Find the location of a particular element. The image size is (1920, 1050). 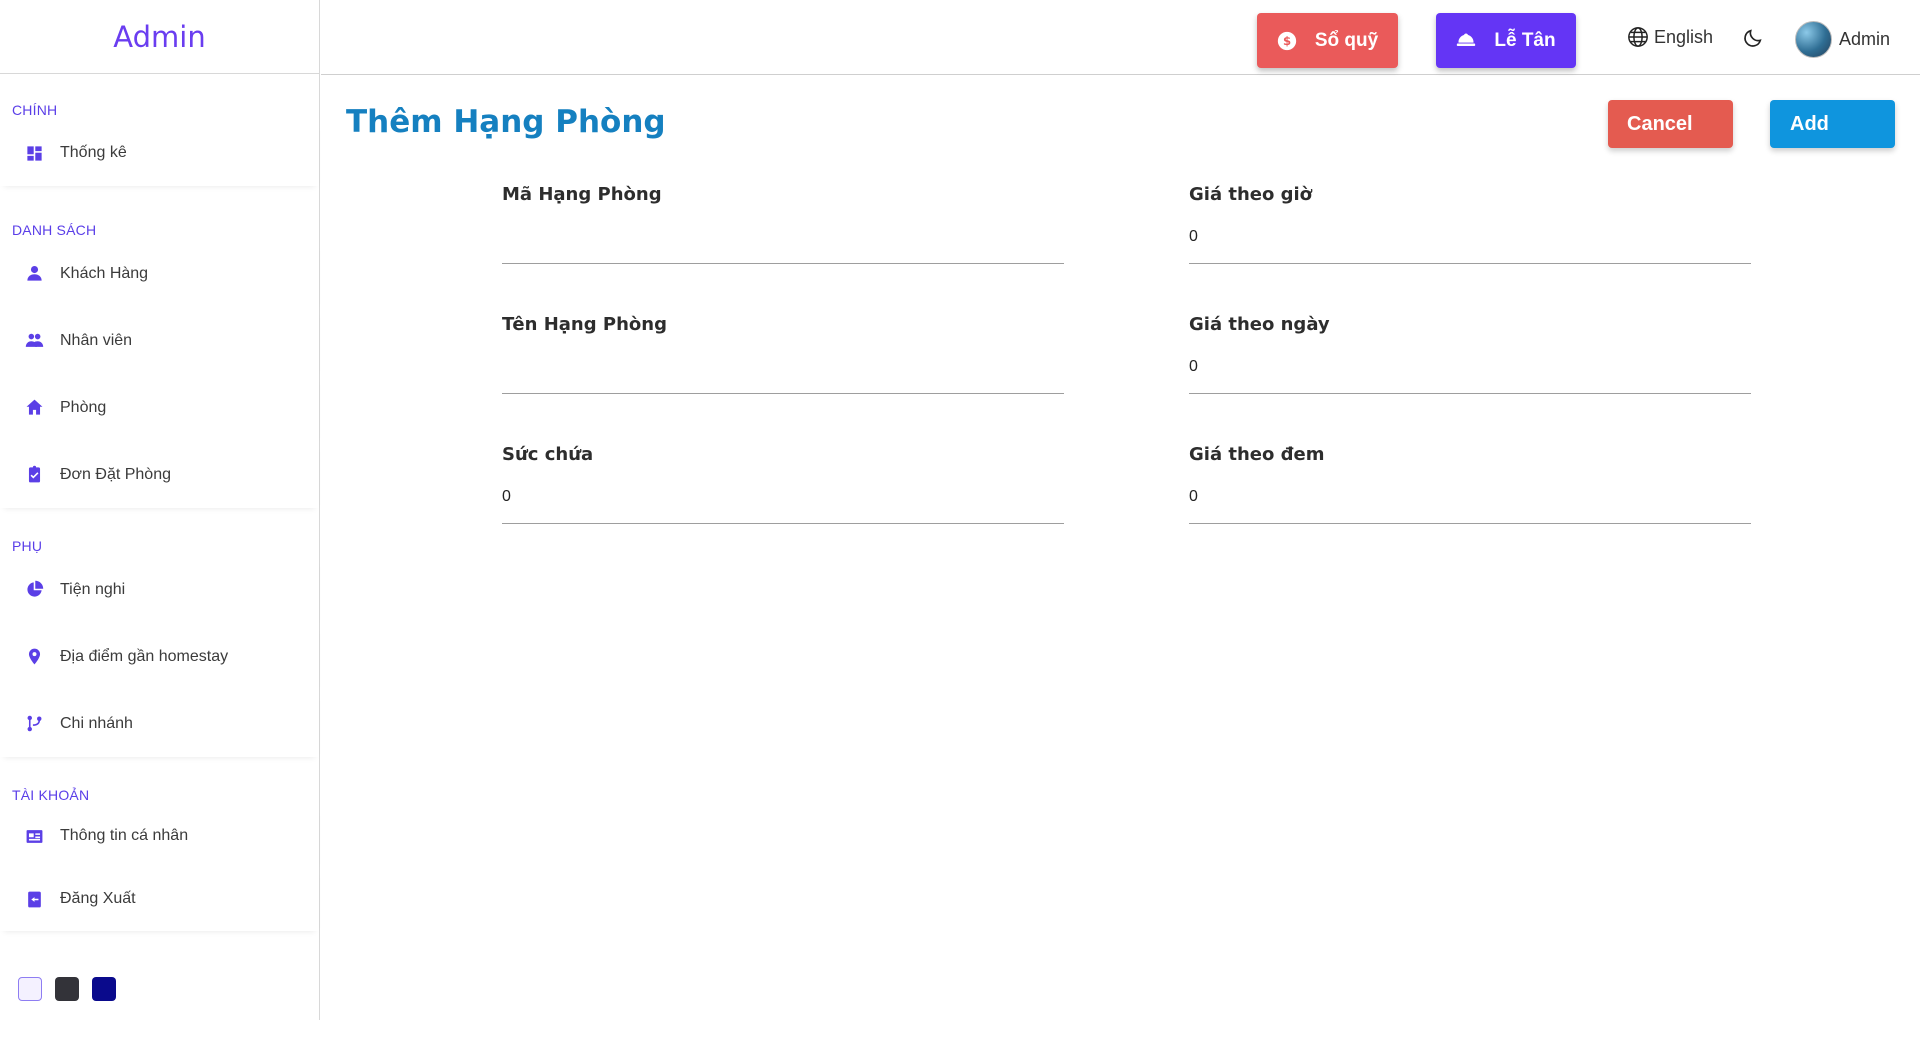

sidebar-item-khach-hang: Khách Hàng is located at coordinates (159, 273).